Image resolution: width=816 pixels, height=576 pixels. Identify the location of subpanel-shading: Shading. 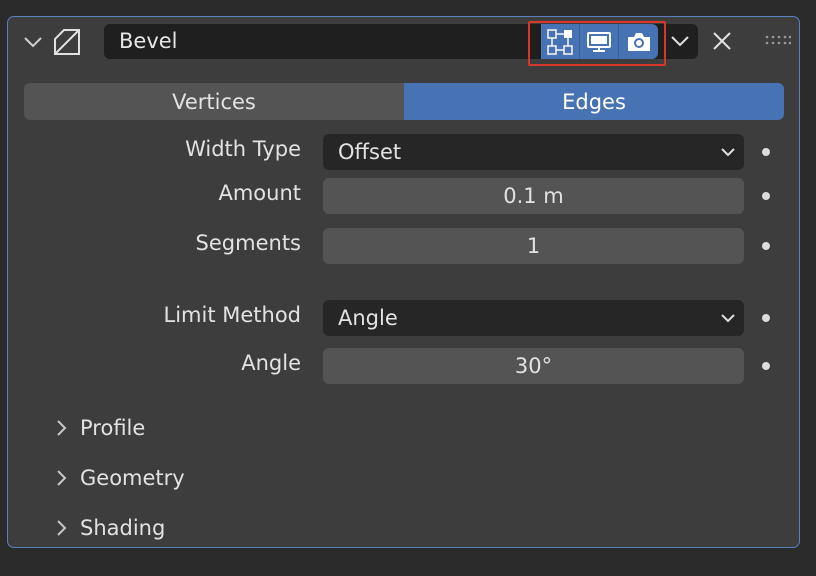
(109, 528).